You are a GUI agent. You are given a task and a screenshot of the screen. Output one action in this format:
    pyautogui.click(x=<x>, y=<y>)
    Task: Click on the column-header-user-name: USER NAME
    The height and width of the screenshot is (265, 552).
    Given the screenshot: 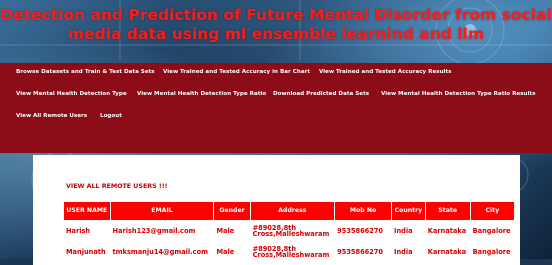 What is the action you would take?
    pyautogui.click(x=87, y=211)
    